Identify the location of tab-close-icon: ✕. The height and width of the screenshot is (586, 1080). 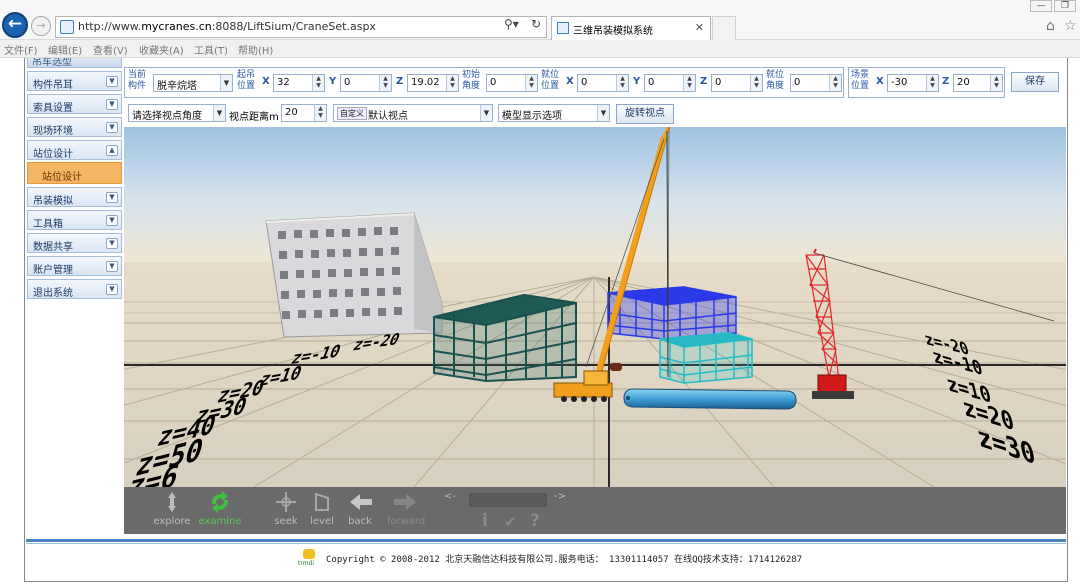
(699, 27).